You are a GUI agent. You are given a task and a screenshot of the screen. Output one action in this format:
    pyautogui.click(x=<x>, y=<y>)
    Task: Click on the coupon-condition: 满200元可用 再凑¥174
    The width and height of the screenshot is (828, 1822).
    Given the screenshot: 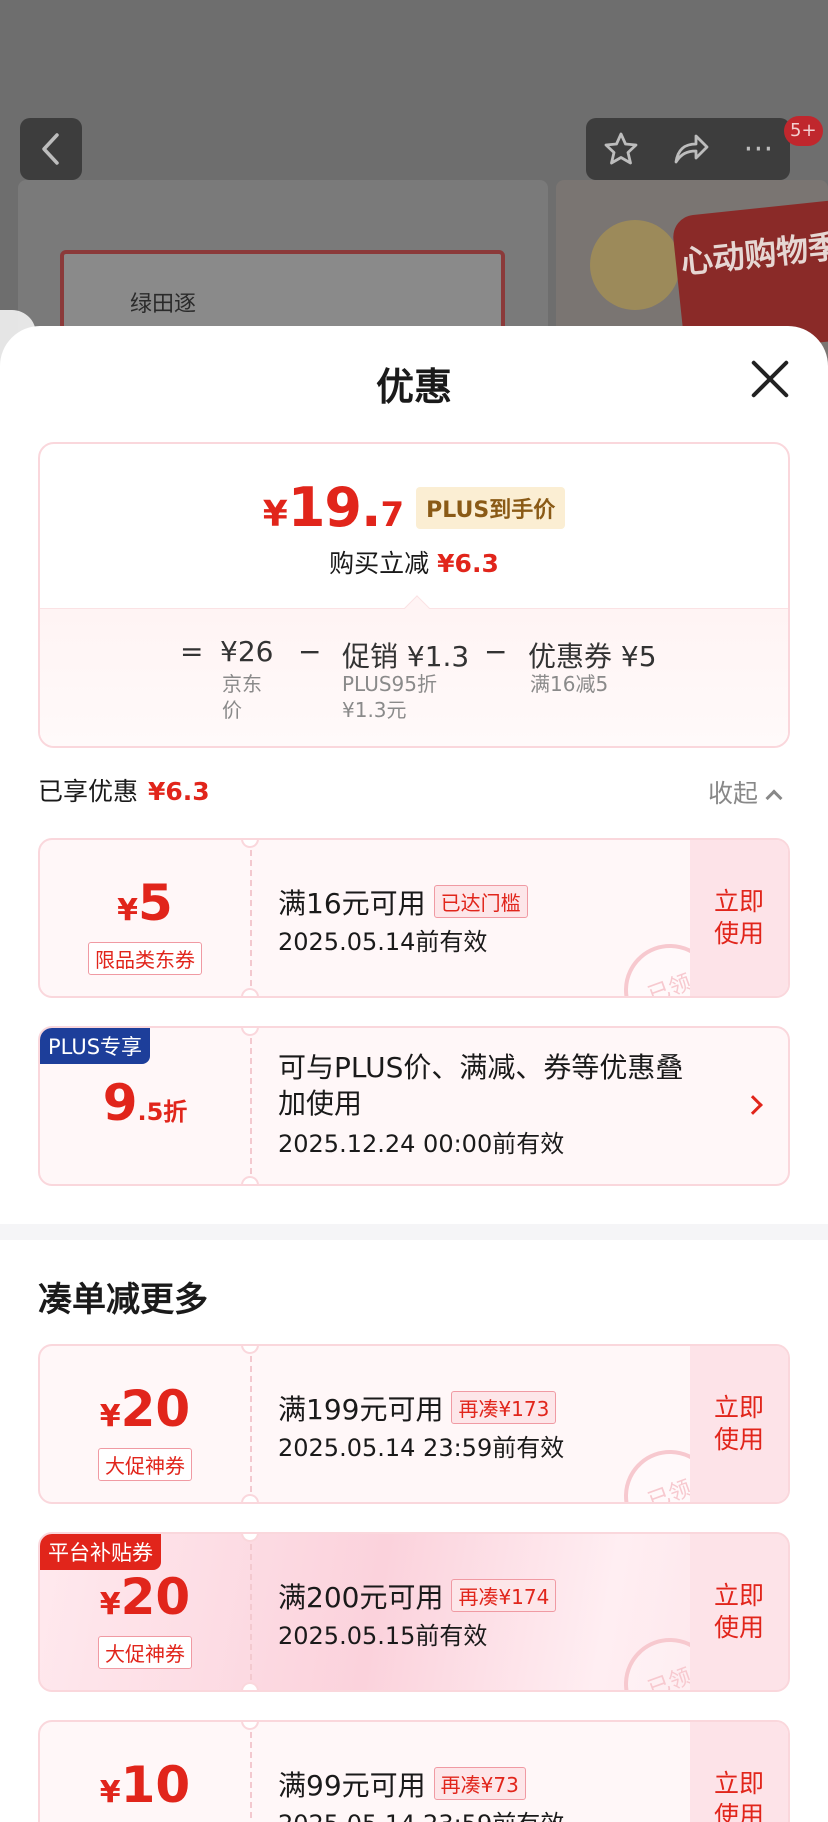 What is the action you would take?
    pyautogui.click(x=417, y=1596)
    